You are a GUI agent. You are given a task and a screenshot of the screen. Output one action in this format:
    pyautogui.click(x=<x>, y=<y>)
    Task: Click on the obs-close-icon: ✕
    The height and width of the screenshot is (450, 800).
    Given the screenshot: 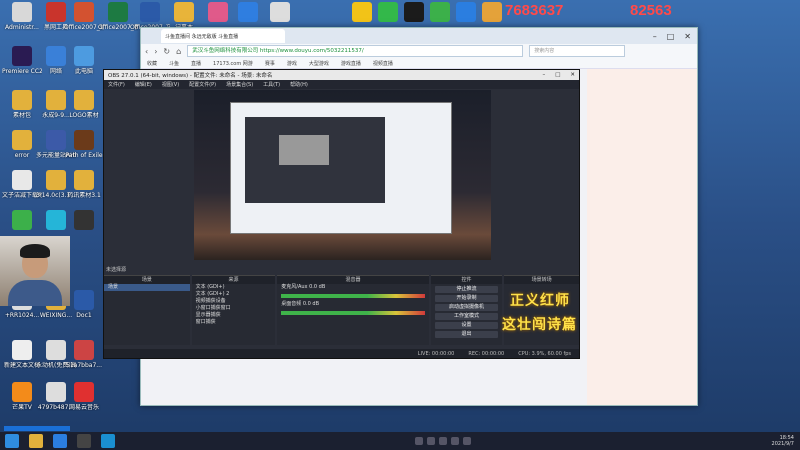 What is the action you would take?
    pyautogui.click(x=572, y=75)
    